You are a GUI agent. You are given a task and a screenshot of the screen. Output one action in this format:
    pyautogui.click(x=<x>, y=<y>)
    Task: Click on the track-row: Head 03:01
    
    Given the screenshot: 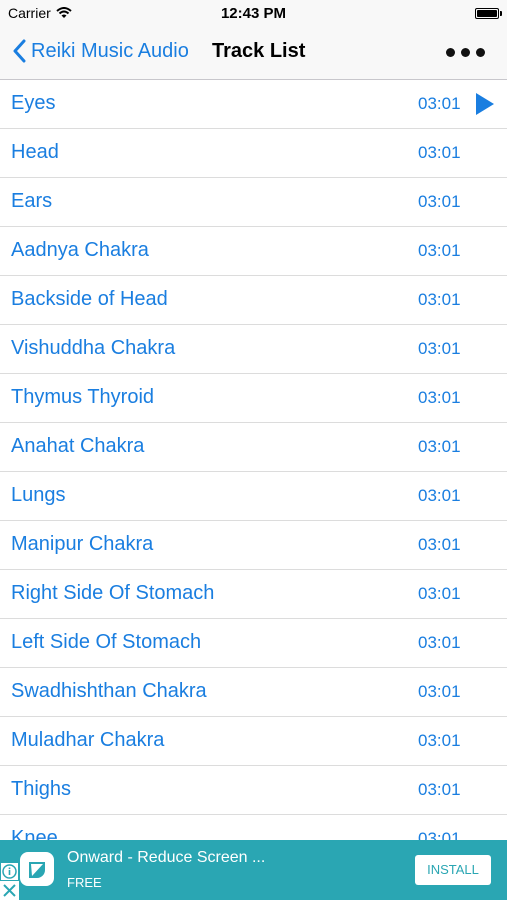 What is the action you would take?
    pyautogui.click(x=253, y=153)
    